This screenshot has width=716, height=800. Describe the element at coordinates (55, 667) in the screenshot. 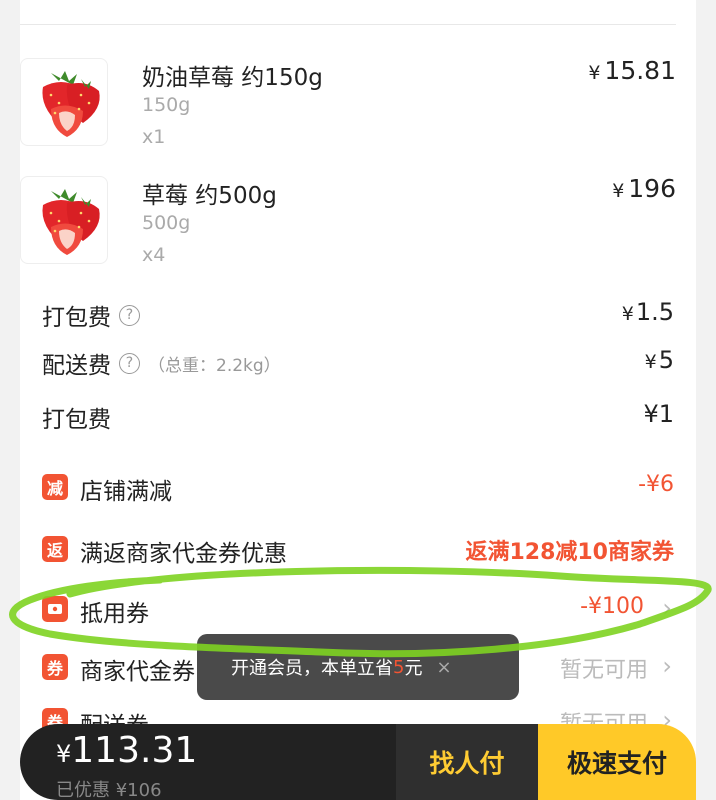

I see `voucher-badge: 券` at that location.